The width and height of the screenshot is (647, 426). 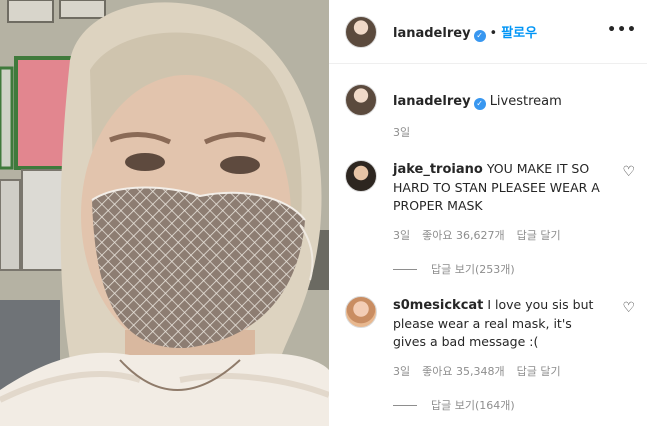 I want to click on post-header: lanadelrey ✓ • 팔로우 •••, so click(x=488, y=32).